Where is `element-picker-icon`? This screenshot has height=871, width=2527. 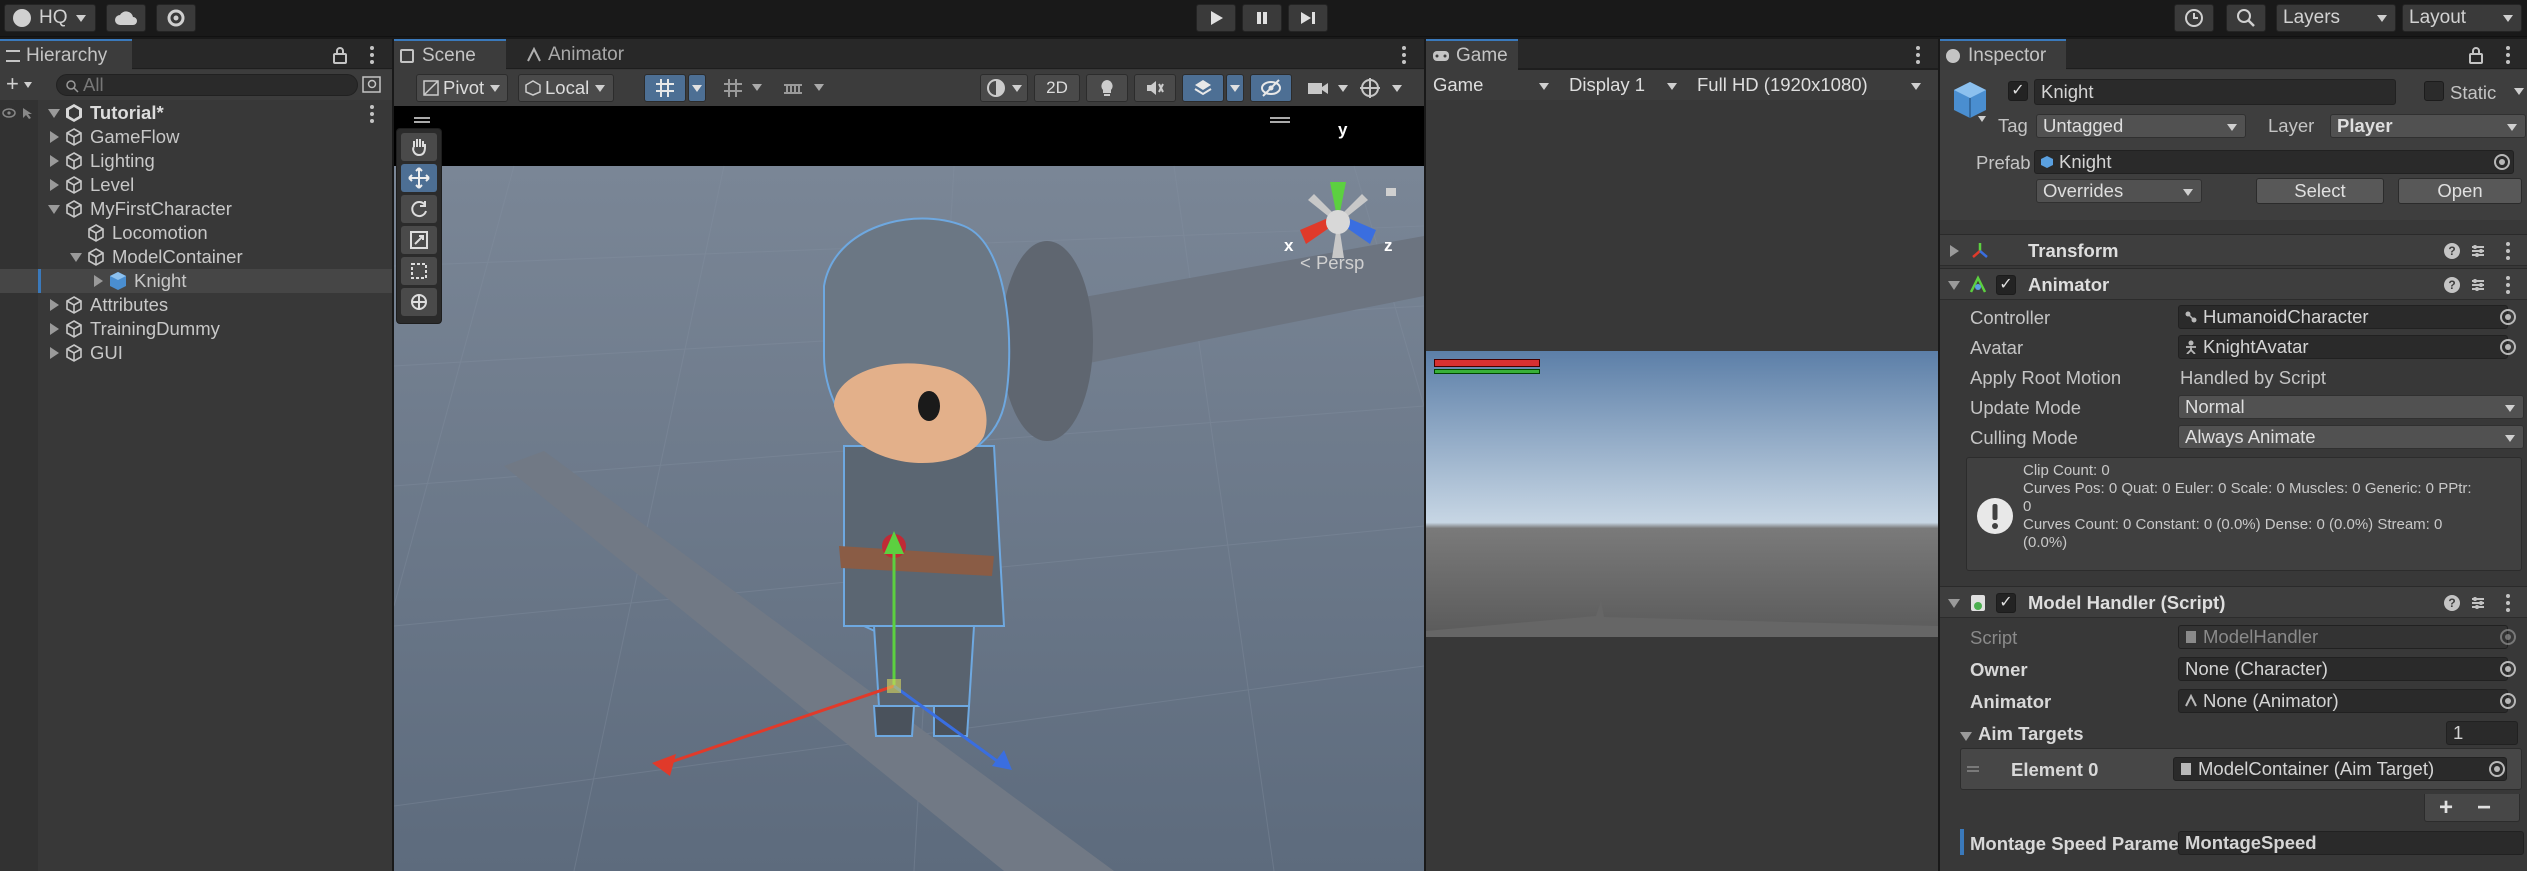 element-picker-icon is located at coordinates (2497, 769).